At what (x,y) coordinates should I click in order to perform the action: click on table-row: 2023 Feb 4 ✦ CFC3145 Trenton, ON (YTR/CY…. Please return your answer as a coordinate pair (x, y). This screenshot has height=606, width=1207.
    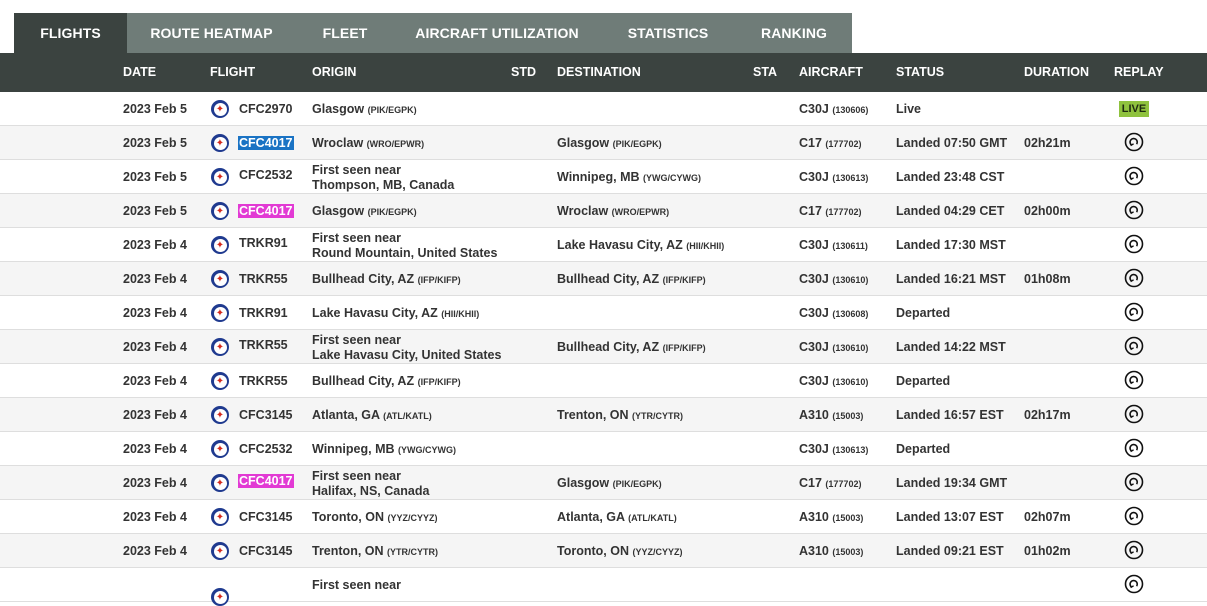
    Looking at the image, I should click on (603, 551).